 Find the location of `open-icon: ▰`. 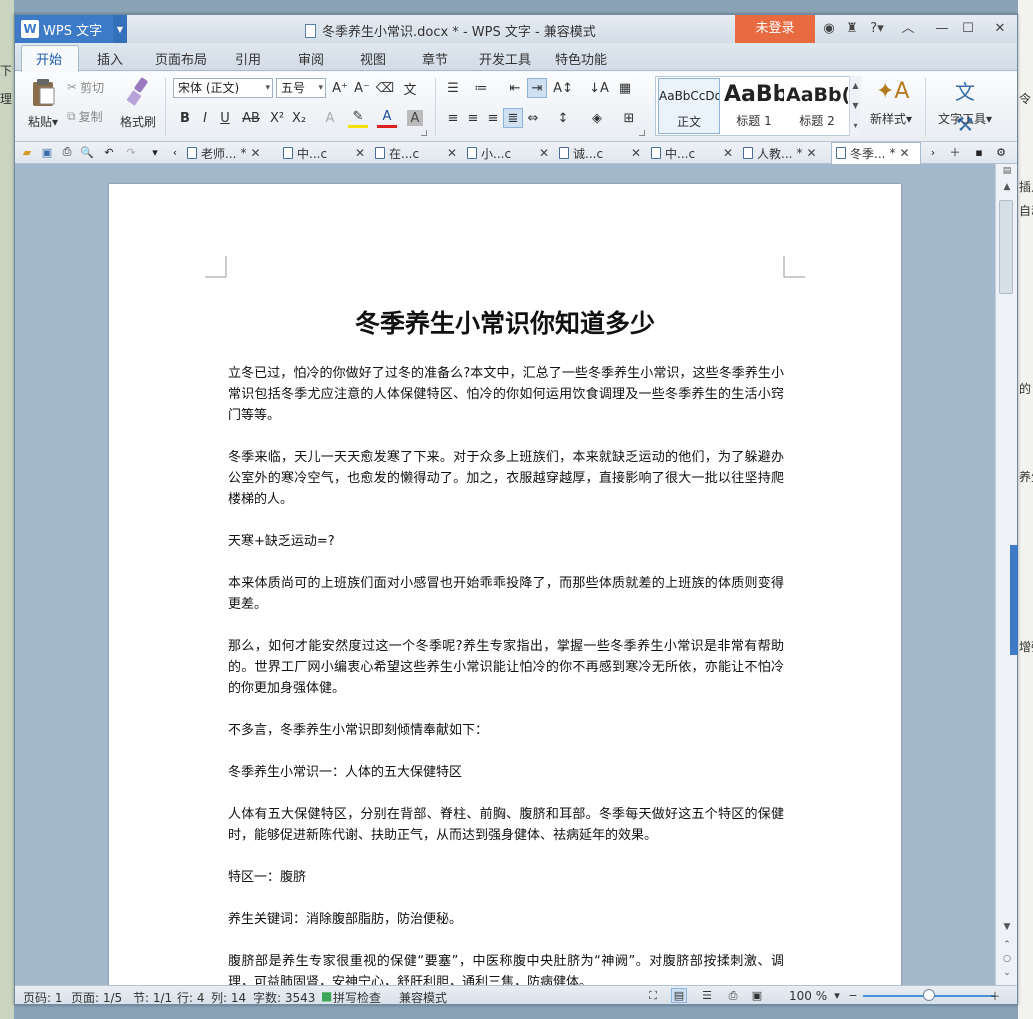

open-icon: ▰ is located at coordinates (27, 152).